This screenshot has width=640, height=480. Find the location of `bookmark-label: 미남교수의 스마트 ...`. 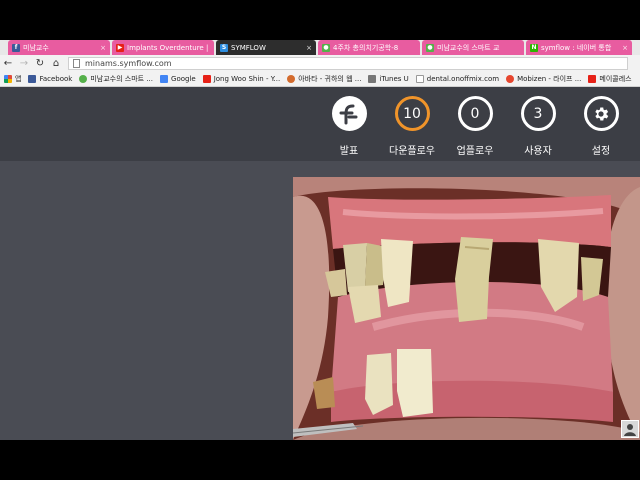

bookmark-label: 미남교수의 스마트 ... is located at coordinates (122, 79).